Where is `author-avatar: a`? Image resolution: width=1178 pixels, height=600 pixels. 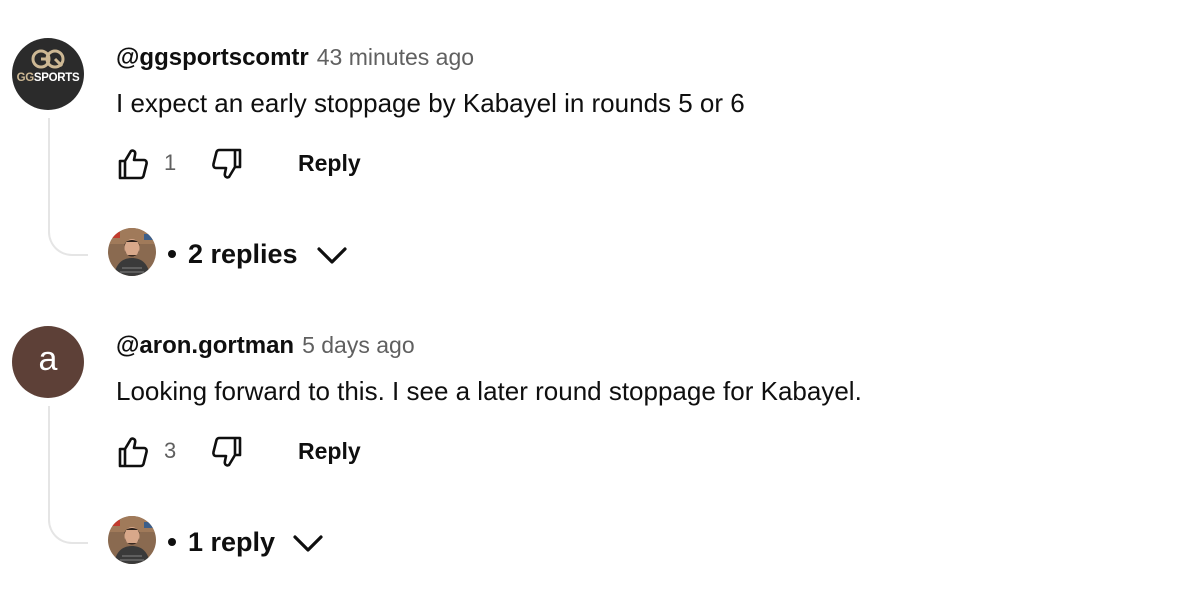 author-avatar: a is located at coordinates (48, 362).